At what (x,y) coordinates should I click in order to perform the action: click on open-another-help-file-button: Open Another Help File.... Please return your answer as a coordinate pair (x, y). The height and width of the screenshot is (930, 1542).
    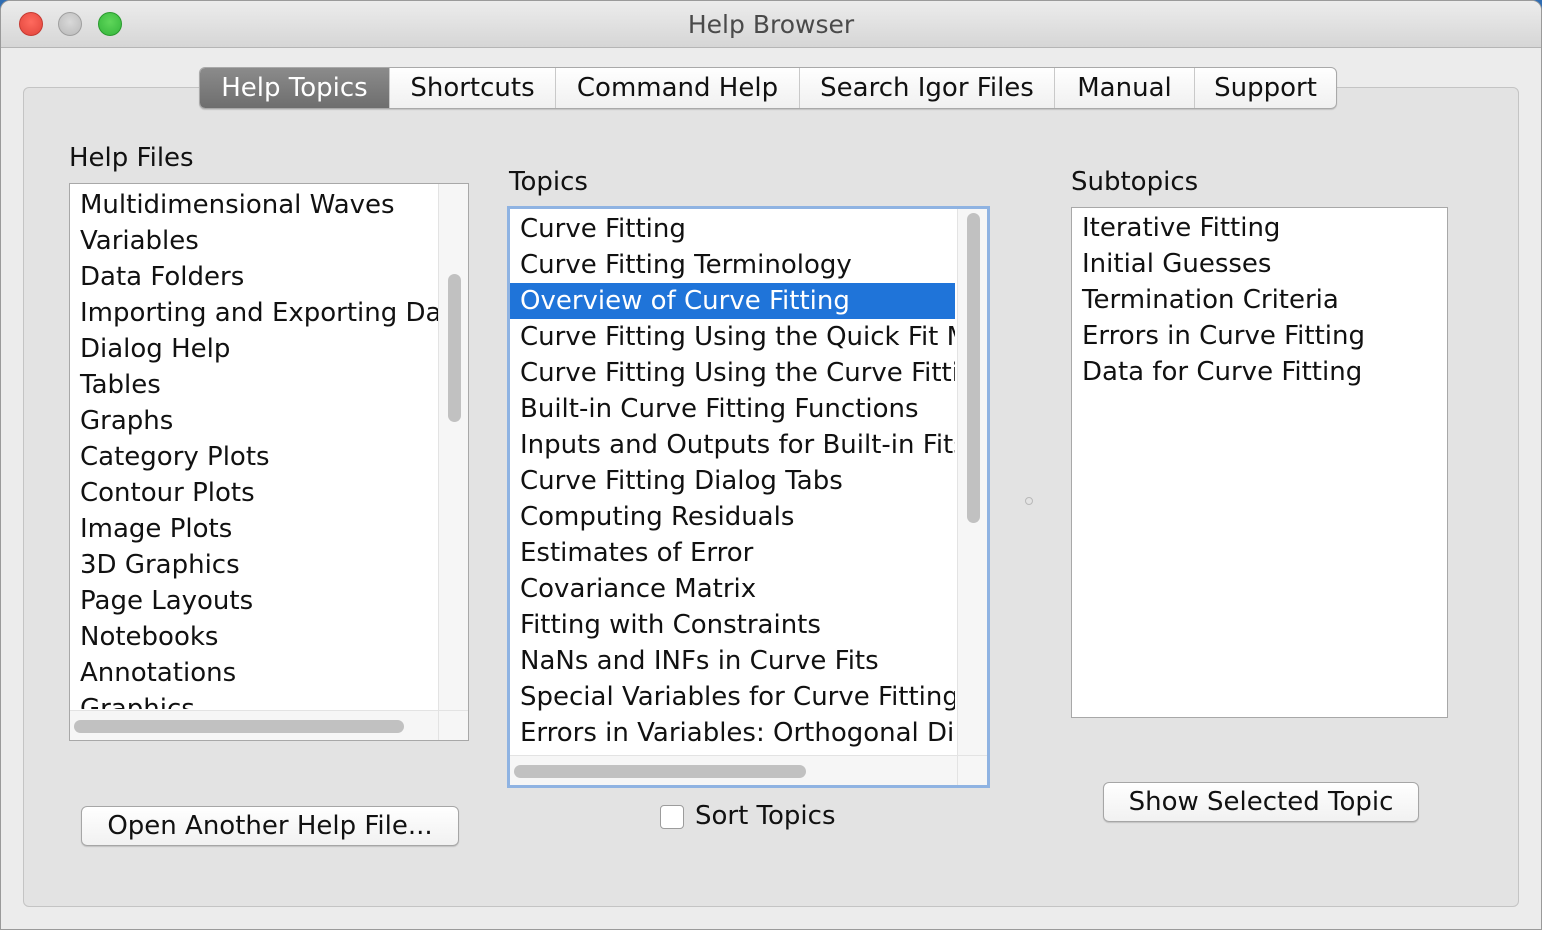
    Looking at the image, I should click on (270, 826).